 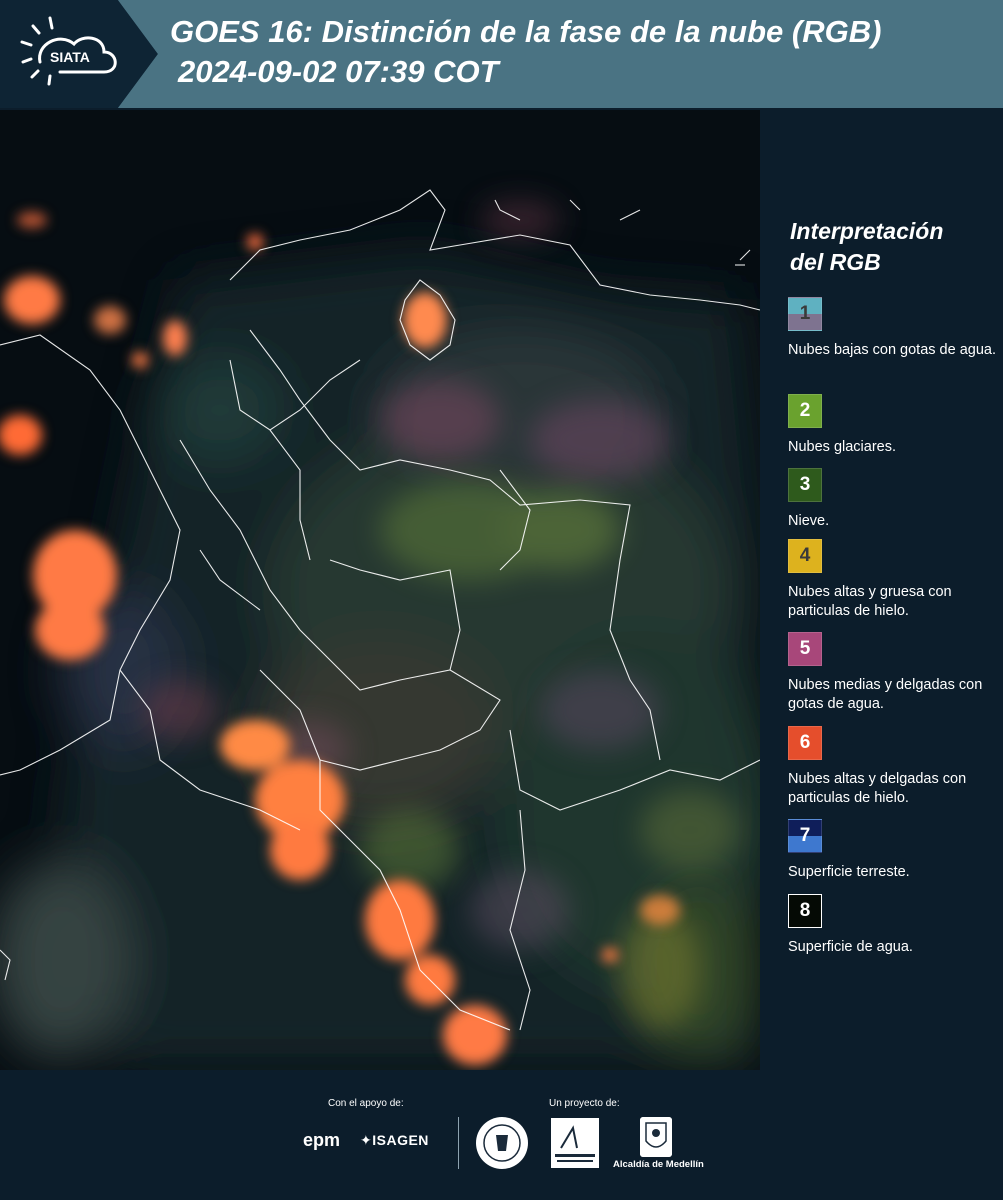 What do you see at coordinates (322, 1140) in the screenshot?
I see `epm-logo: epm` at bounding box center [322, 1140].